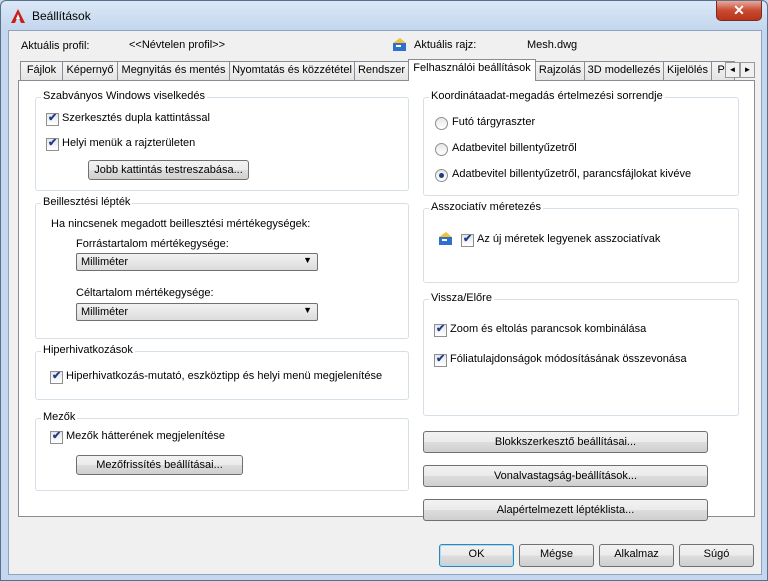  Describe the element at coordinates (88, 350) in the screenshot. I see `hyperlinks-title: Hiperhivatkozások` at that location.